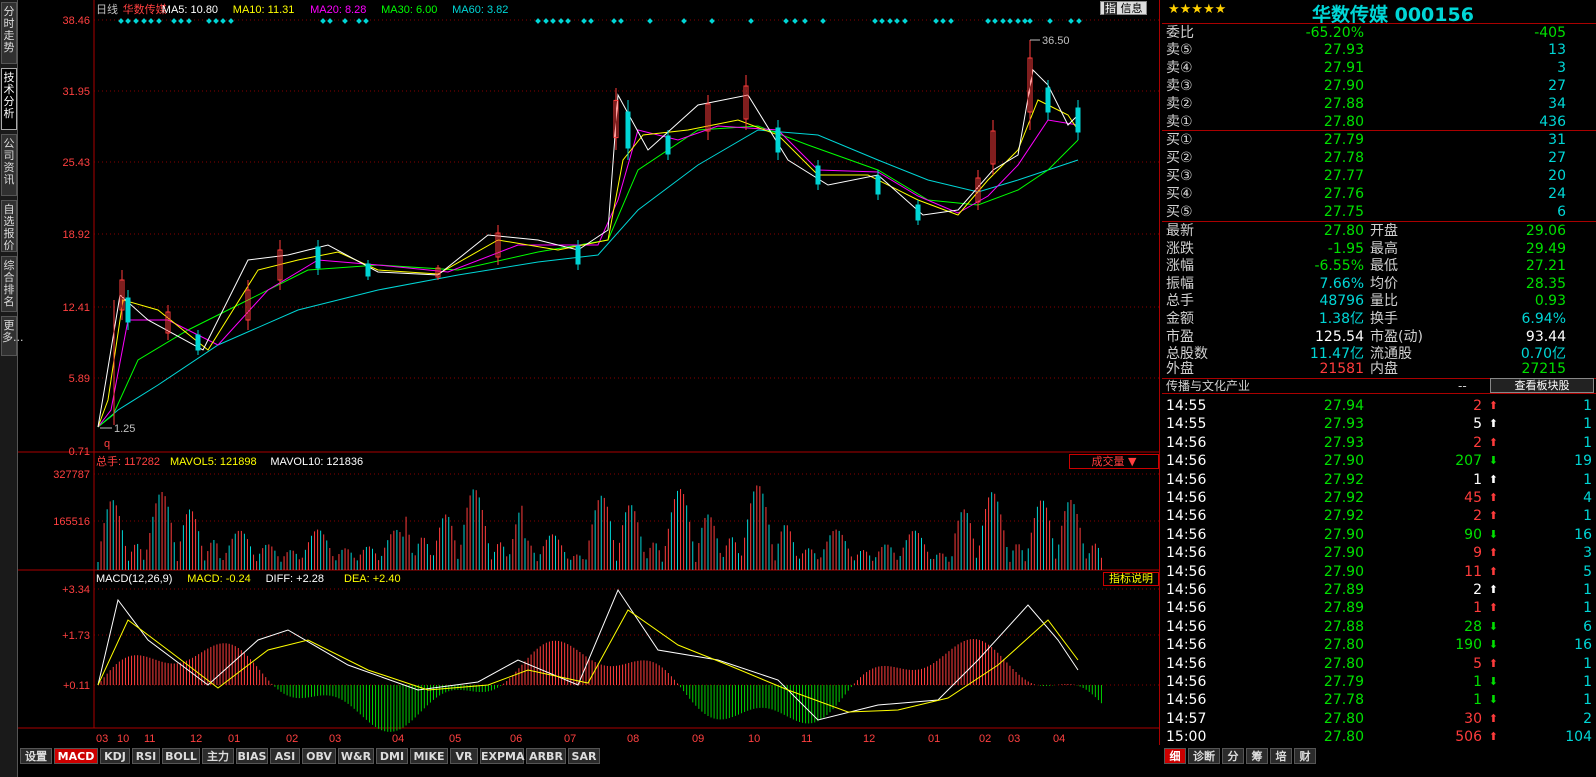 The height and width of the screenshot is (777, 1596). Describe the element at coordinates (1186, 718) in the screenshot. I see `tick-time: 14:57` at that location.